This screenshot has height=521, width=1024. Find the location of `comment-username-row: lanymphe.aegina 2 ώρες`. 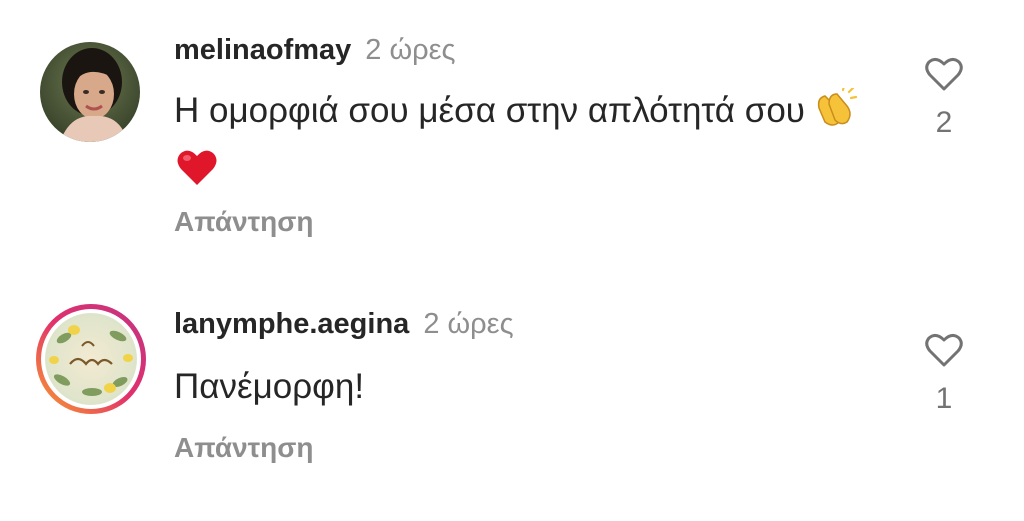

comment-username-row: lanymphe.aegina 2 ώρες is located at coordinates (344, 324).